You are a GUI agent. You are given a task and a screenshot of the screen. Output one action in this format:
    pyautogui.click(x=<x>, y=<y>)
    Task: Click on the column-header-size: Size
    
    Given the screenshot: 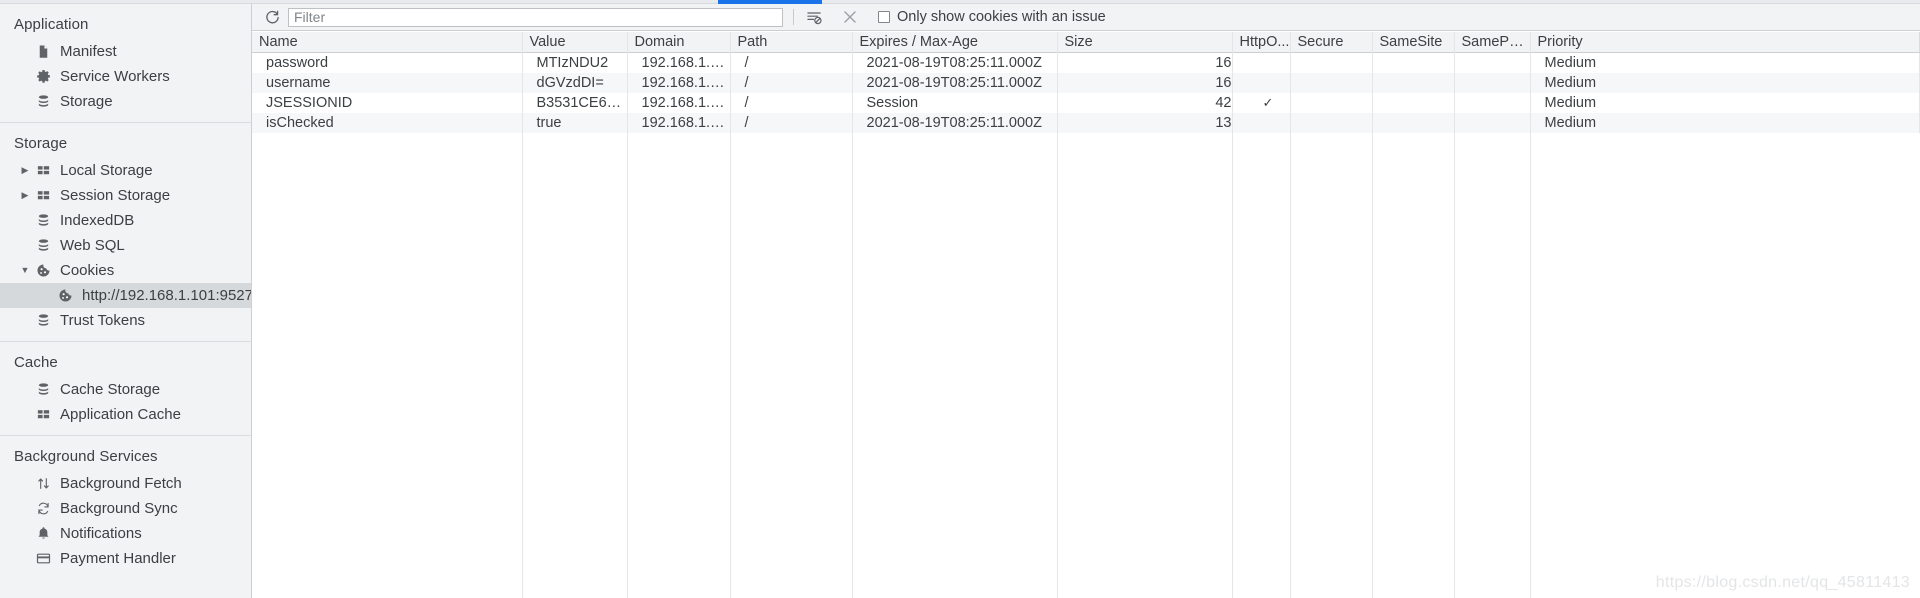 What is the action you would take?
    pyautogui.click(x=1145, y=42)
    